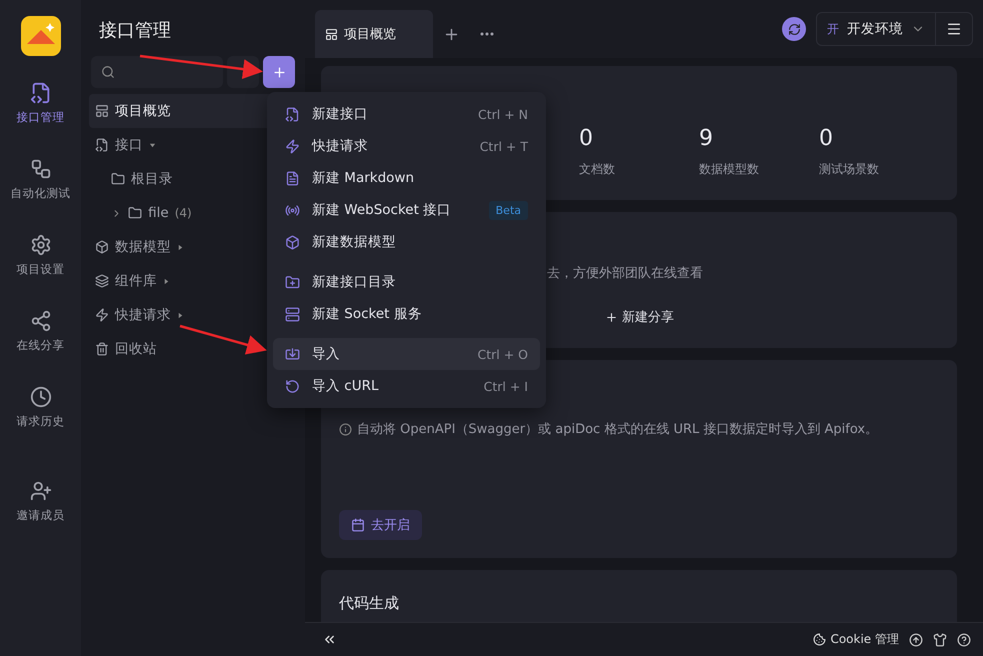 This screenshot has width=983, height=656. Describe the element at coordinates (292, 178) in the screenshot. I see `document-icon` at that location.